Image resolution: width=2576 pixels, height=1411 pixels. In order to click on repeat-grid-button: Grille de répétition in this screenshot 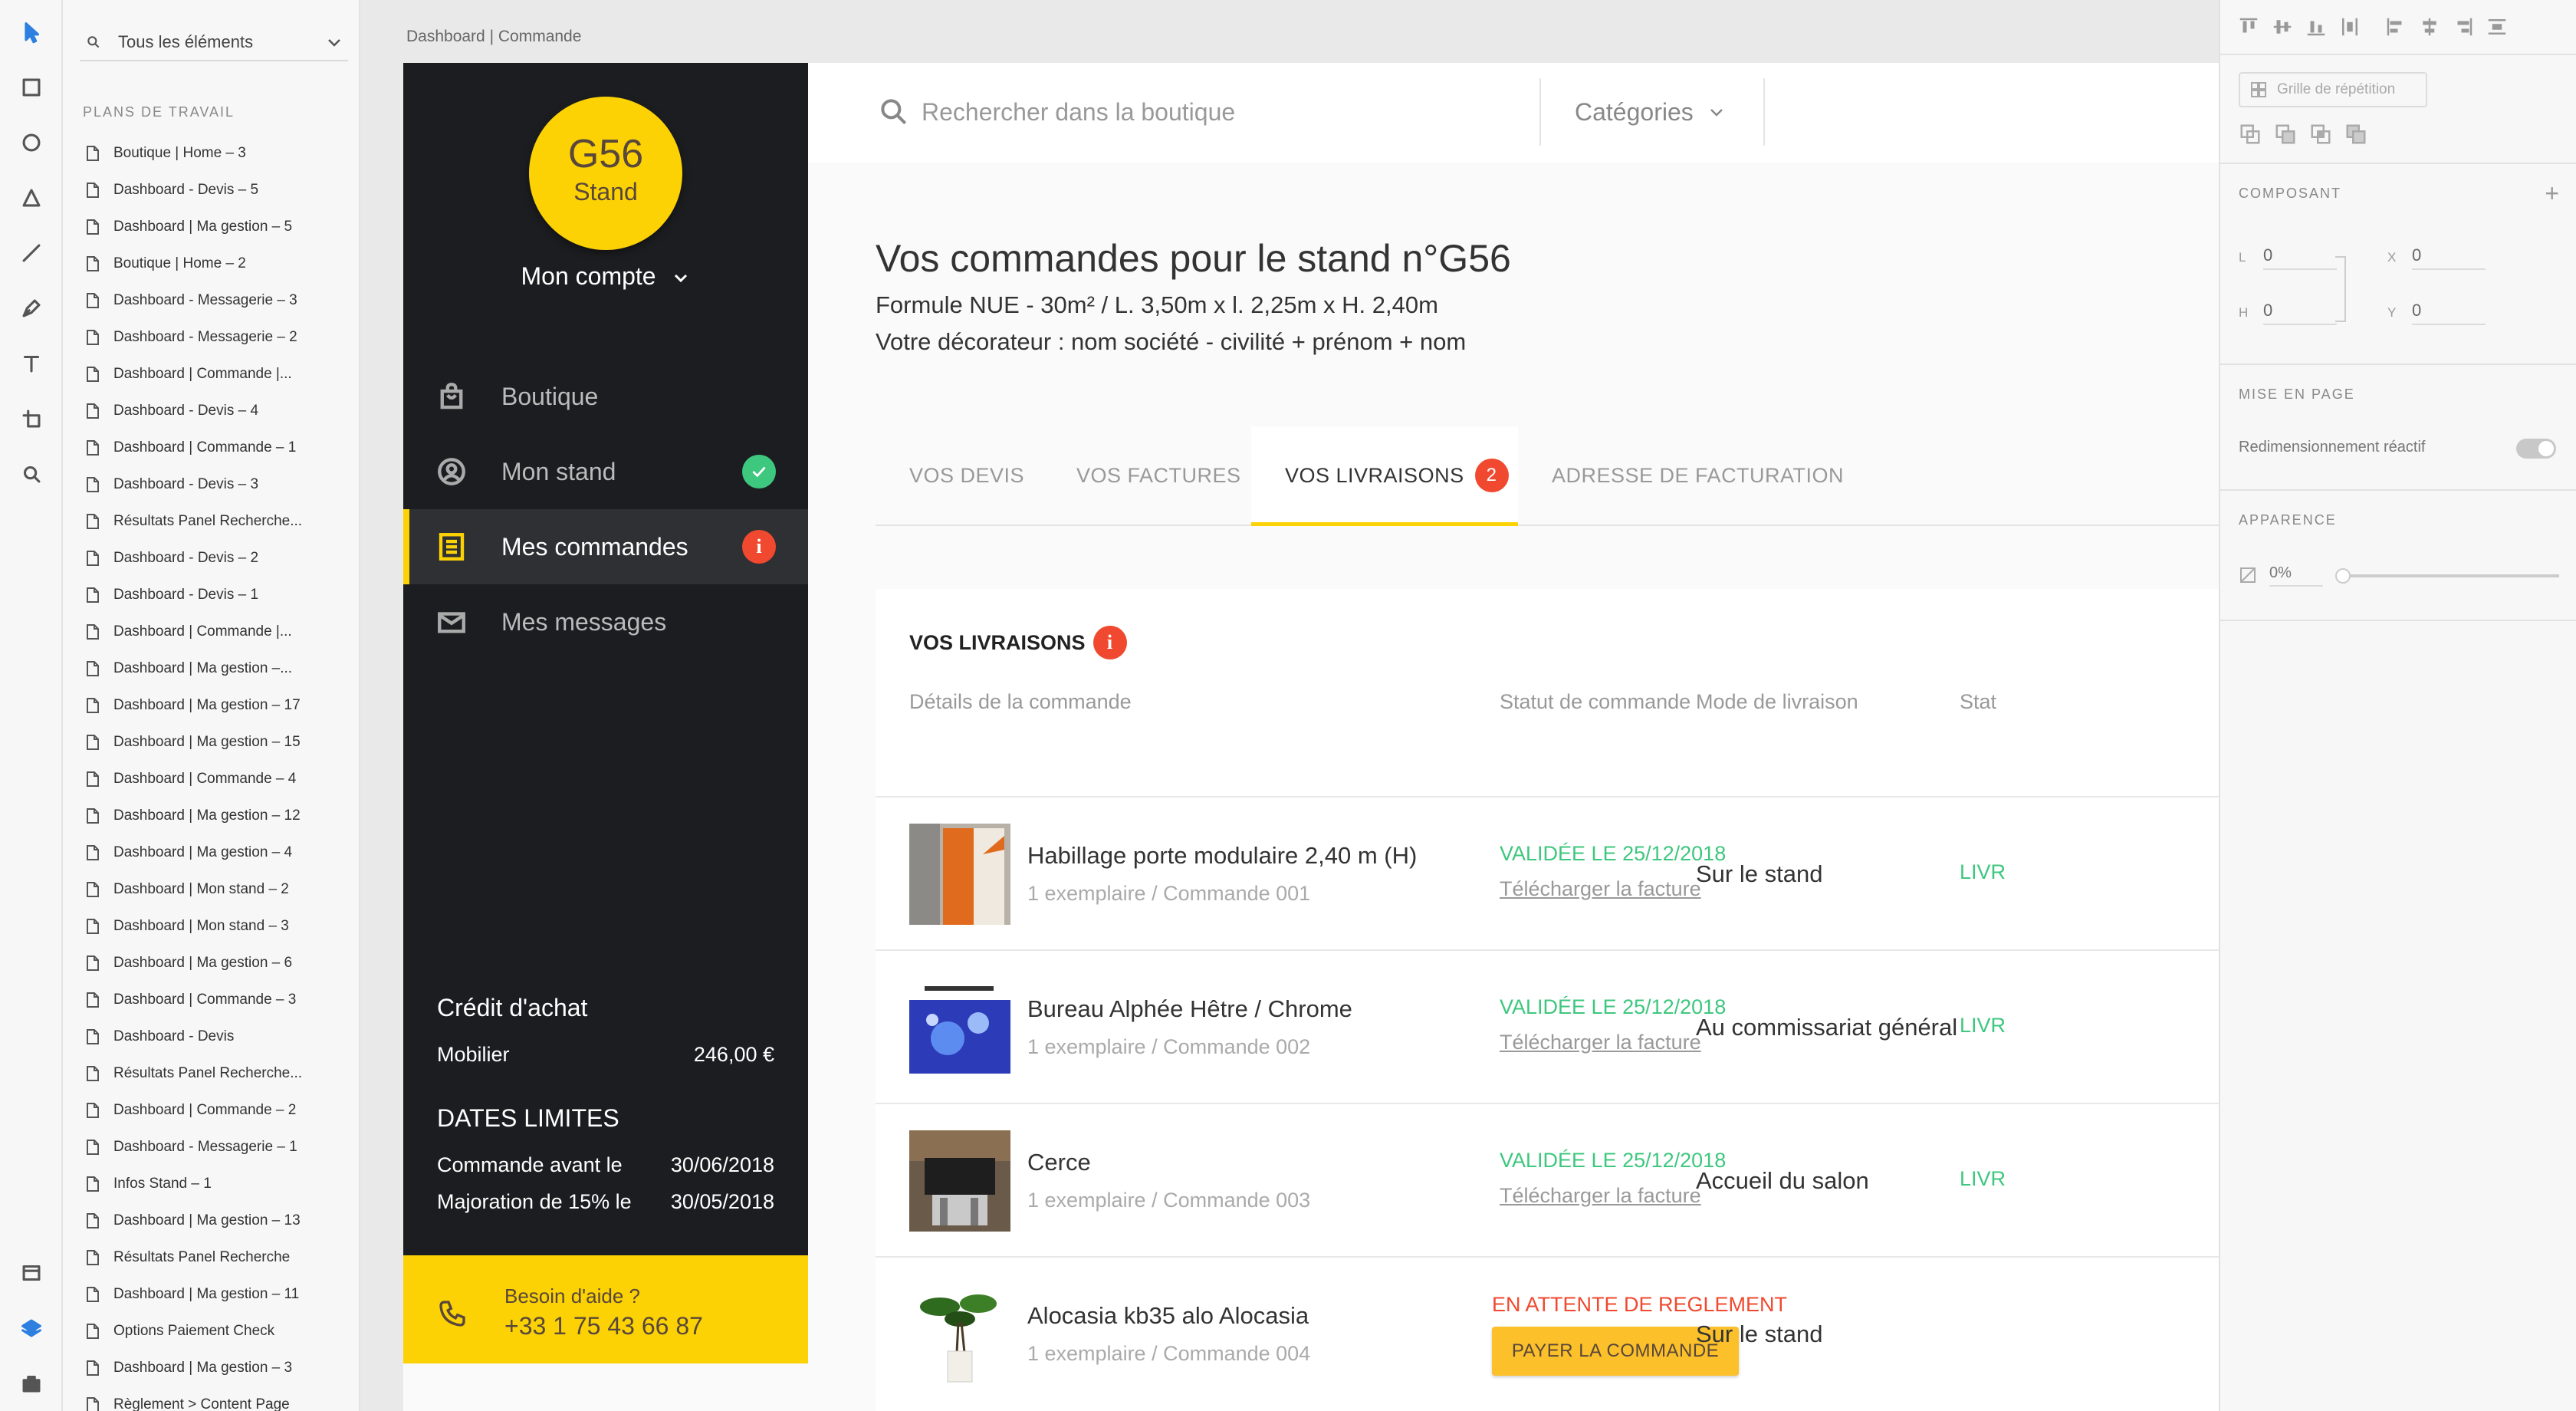, I will do `click(2333, 90)`.